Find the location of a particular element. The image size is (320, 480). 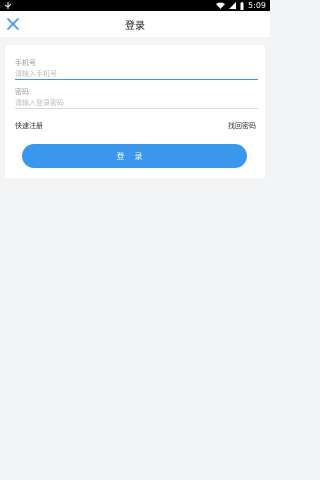

login-button: 登录 is located at coordinates (134, 156).